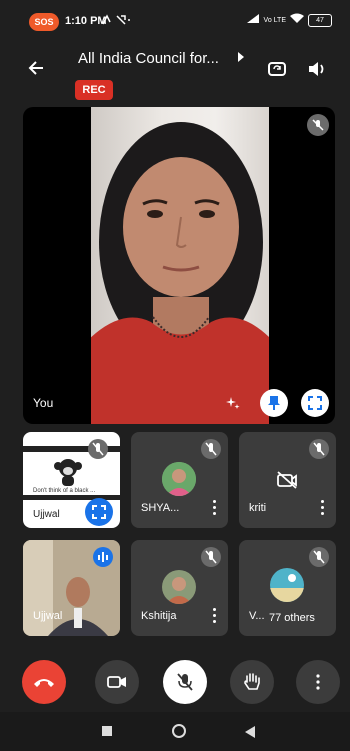  What do you see at coordinates (258, 508) in the screenshot?
I see `participant-name: kriti` at bounding box center [258, 508].